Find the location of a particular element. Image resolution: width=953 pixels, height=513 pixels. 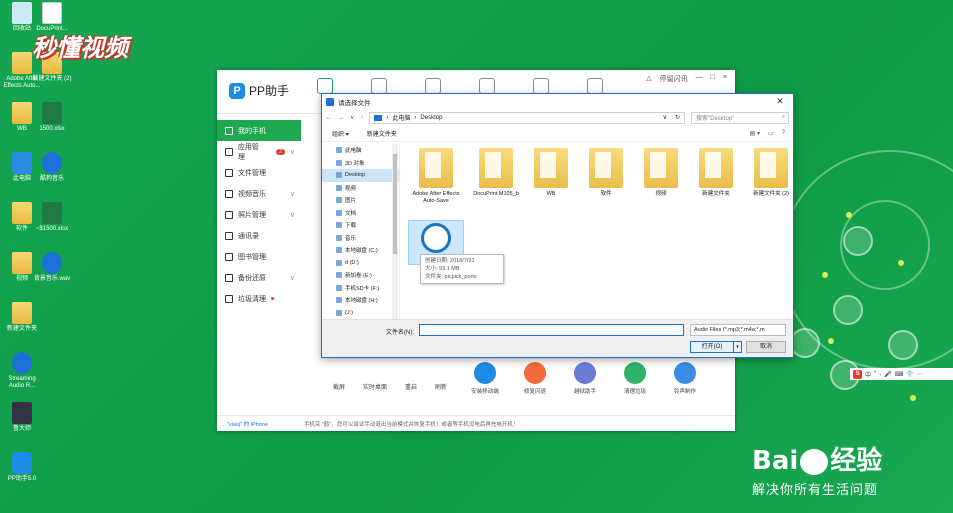

preview-pane-icon: ▭ is located at coordinates (771, 133).